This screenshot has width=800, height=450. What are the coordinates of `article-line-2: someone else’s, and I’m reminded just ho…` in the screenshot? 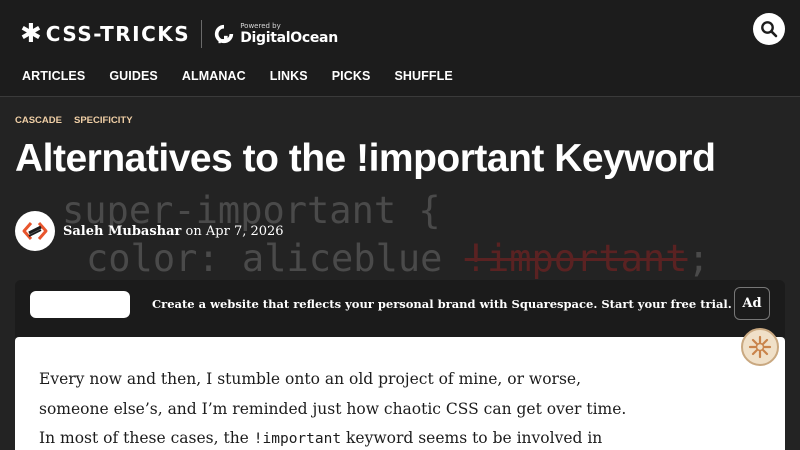 It's located at (333, 408).